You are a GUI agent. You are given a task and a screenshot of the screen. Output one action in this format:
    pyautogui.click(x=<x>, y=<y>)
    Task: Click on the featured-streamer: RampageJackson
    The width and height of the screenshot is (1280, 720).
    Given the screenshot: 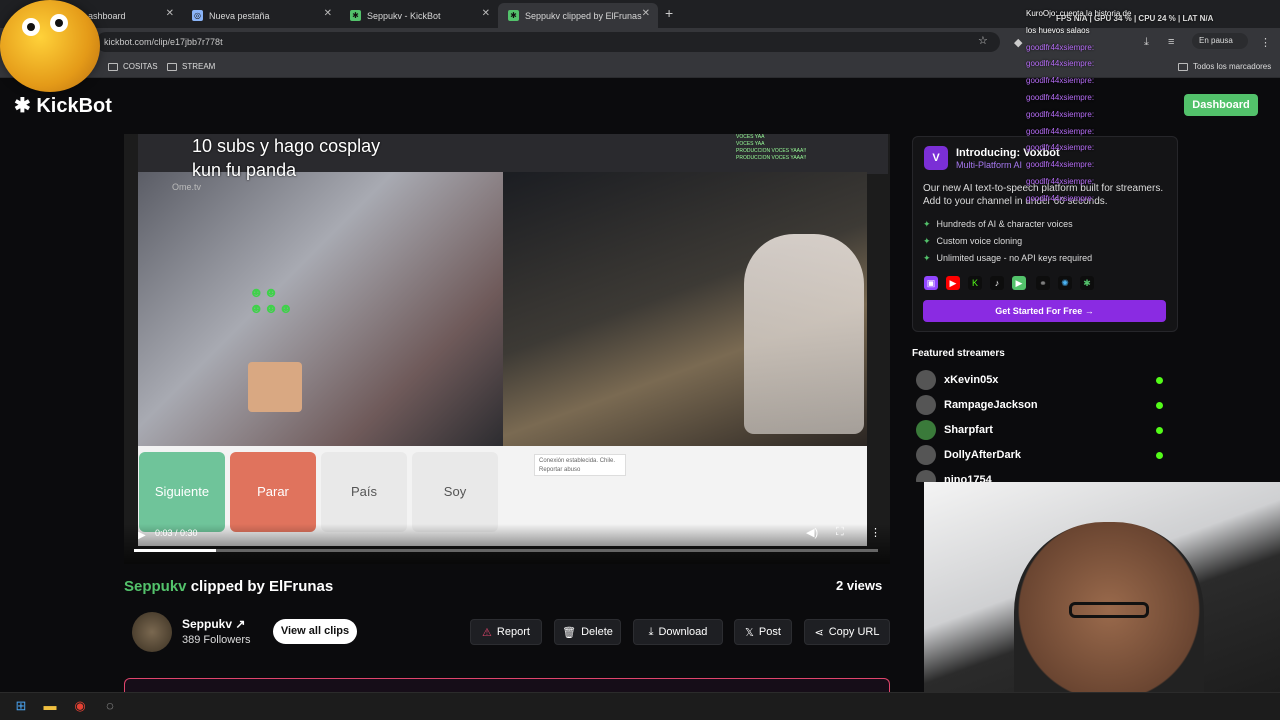 What is the action you would take?
    pyautogui.click(x=1041, y=405)
    